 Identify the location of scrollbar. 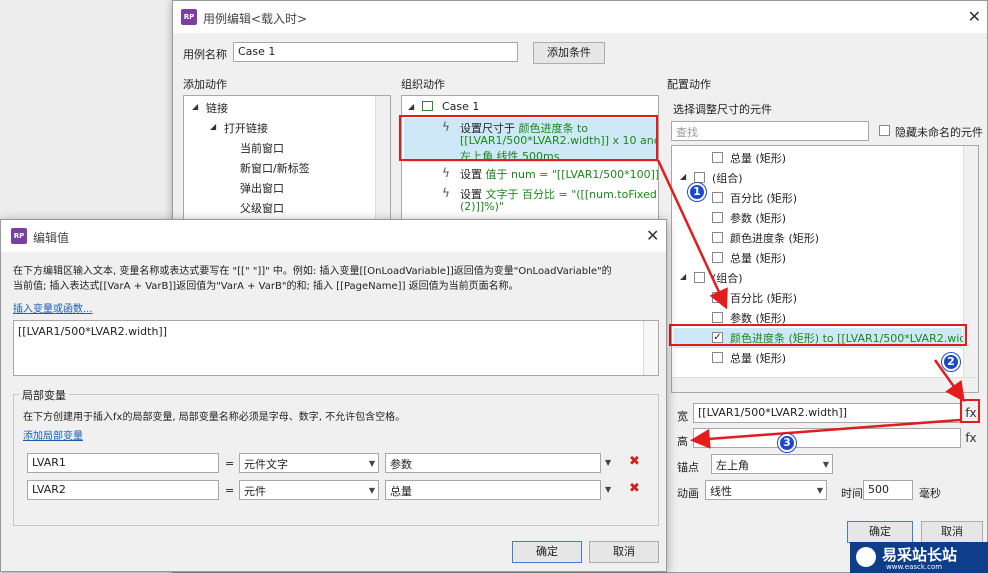
(650, 348).